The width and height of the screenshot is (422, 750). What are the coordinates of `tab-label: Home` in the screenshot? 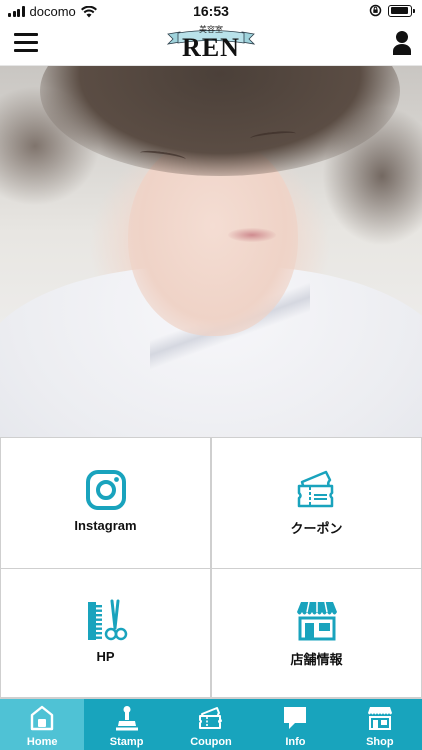 It's located at (42, 742).